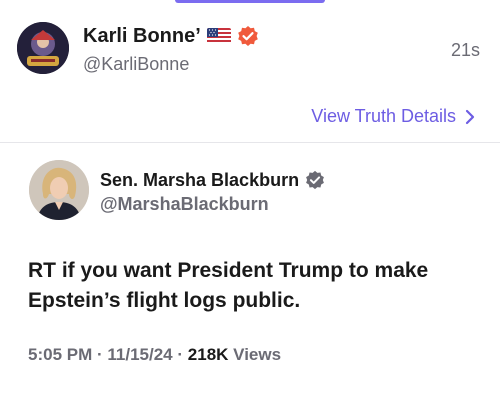 The image size is (500, 396). I want to click on avatar-image, so click(43, 48).